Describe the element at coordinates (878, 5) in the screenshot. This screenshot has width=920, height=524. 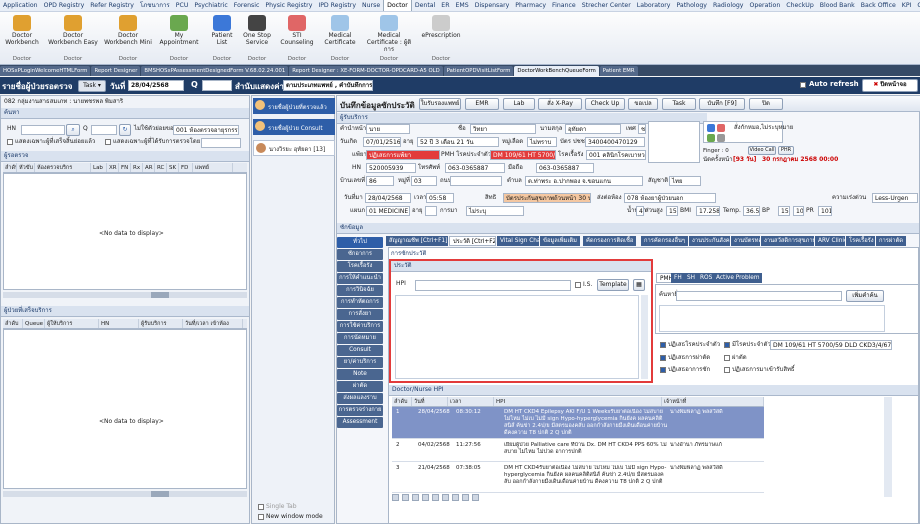
I see `menu-item-back-office: Back Office` at that location.